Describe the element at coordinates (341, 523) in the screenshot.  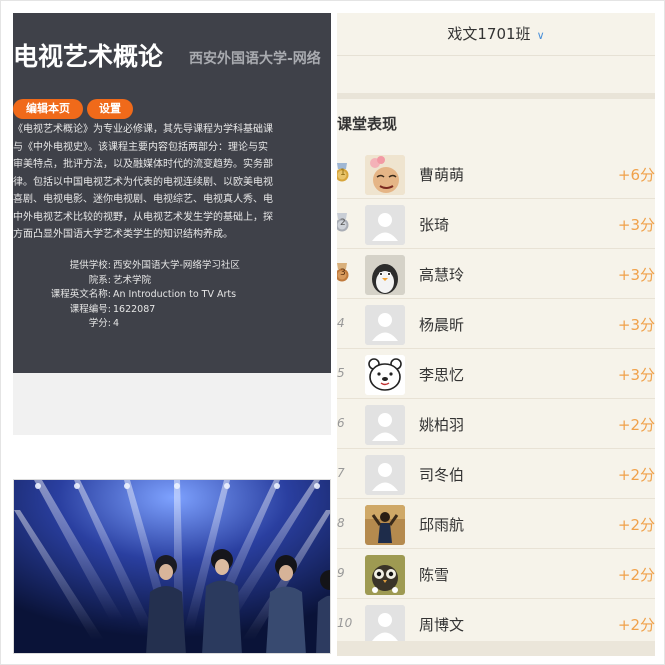
I see `rank-number: 8` at that location.